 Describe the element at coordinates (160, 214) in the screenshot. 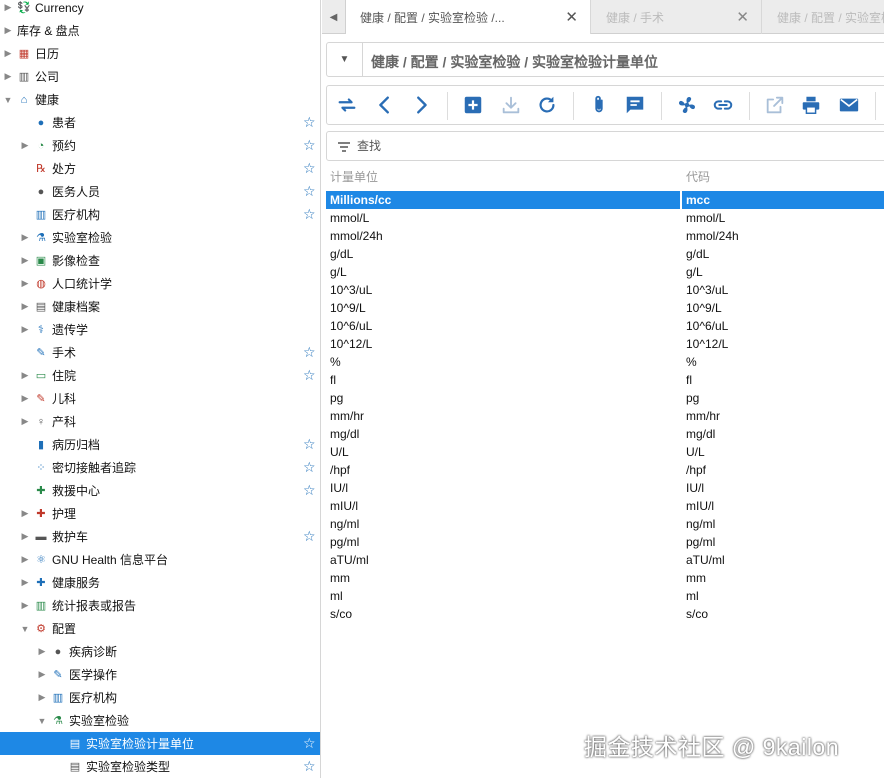

I see `sidebar-item: ▥ 医疗机构 ☆` at that location.